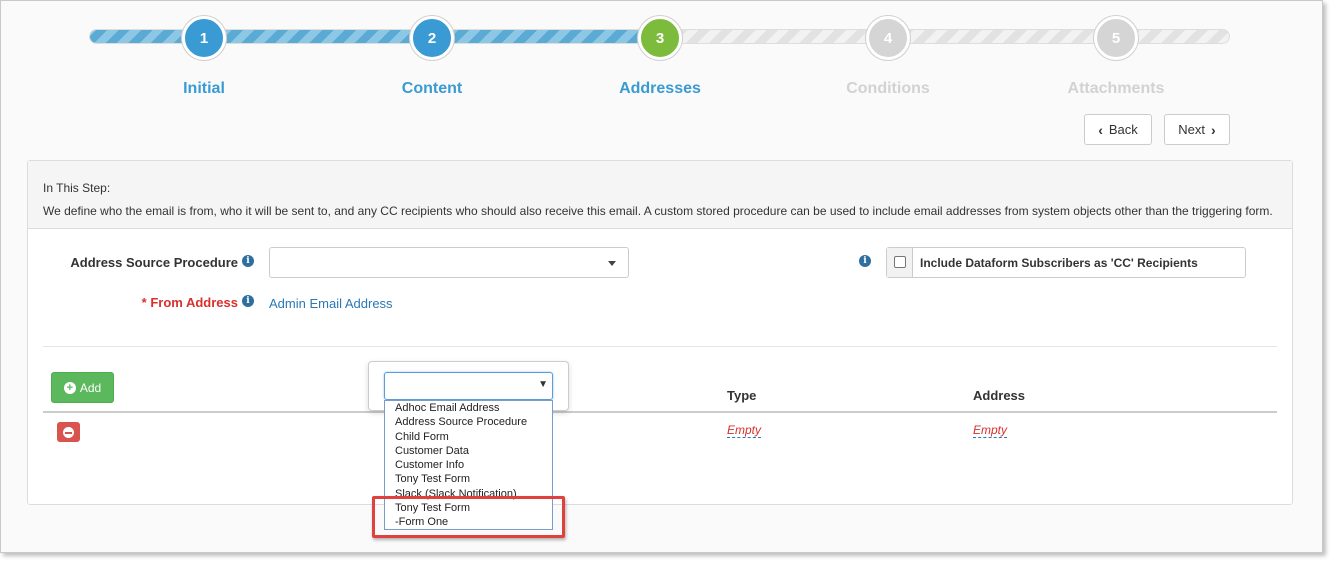  I want to click on option-item: Customer Info, so click(468, 465).